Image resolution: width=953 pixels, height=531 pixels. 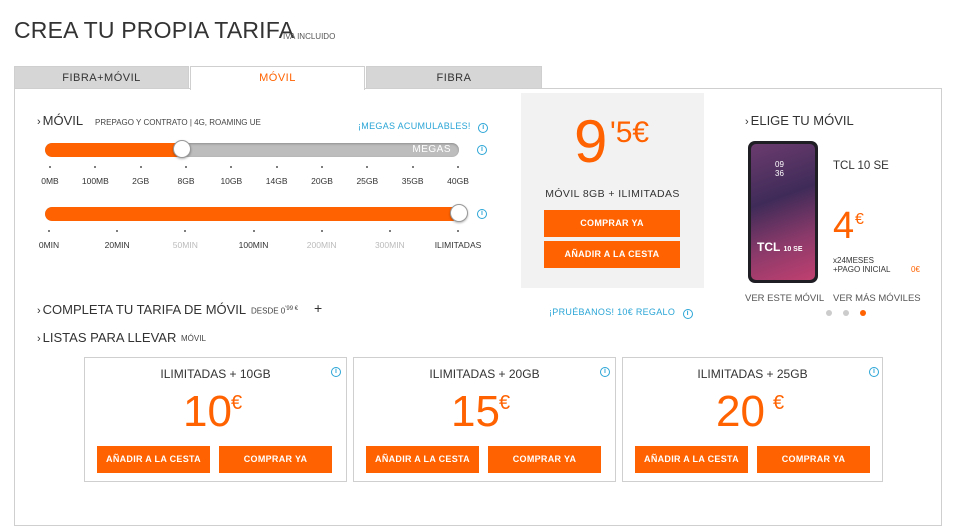 What do you see at coordinates (207, 411) in the screenshot?
I see `plan-card-price: 10` at bounding box center [207, 411].